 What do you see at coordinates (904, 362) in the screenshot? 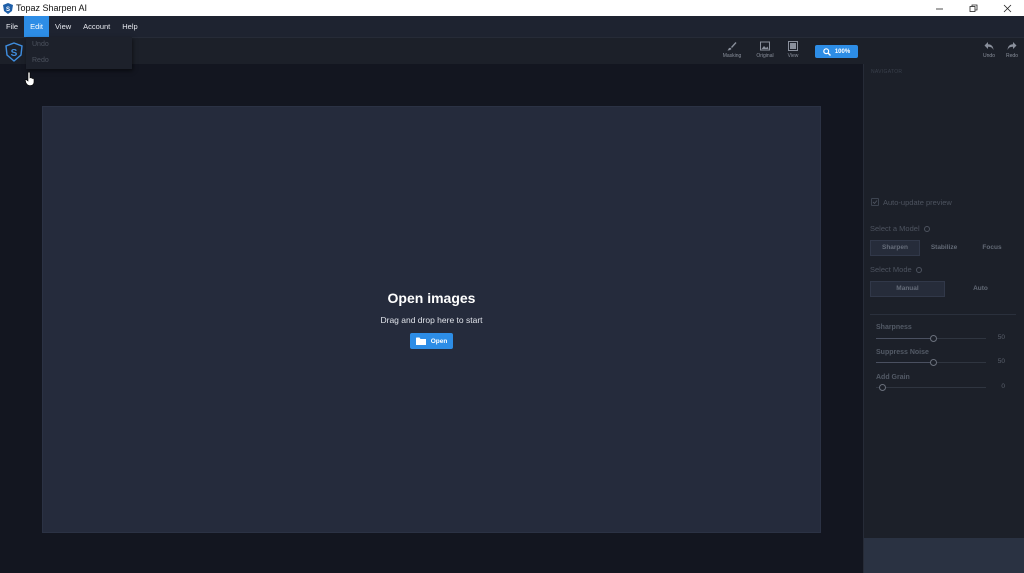
I see `suppress-noise-fill` at bounding box center [904, 362].